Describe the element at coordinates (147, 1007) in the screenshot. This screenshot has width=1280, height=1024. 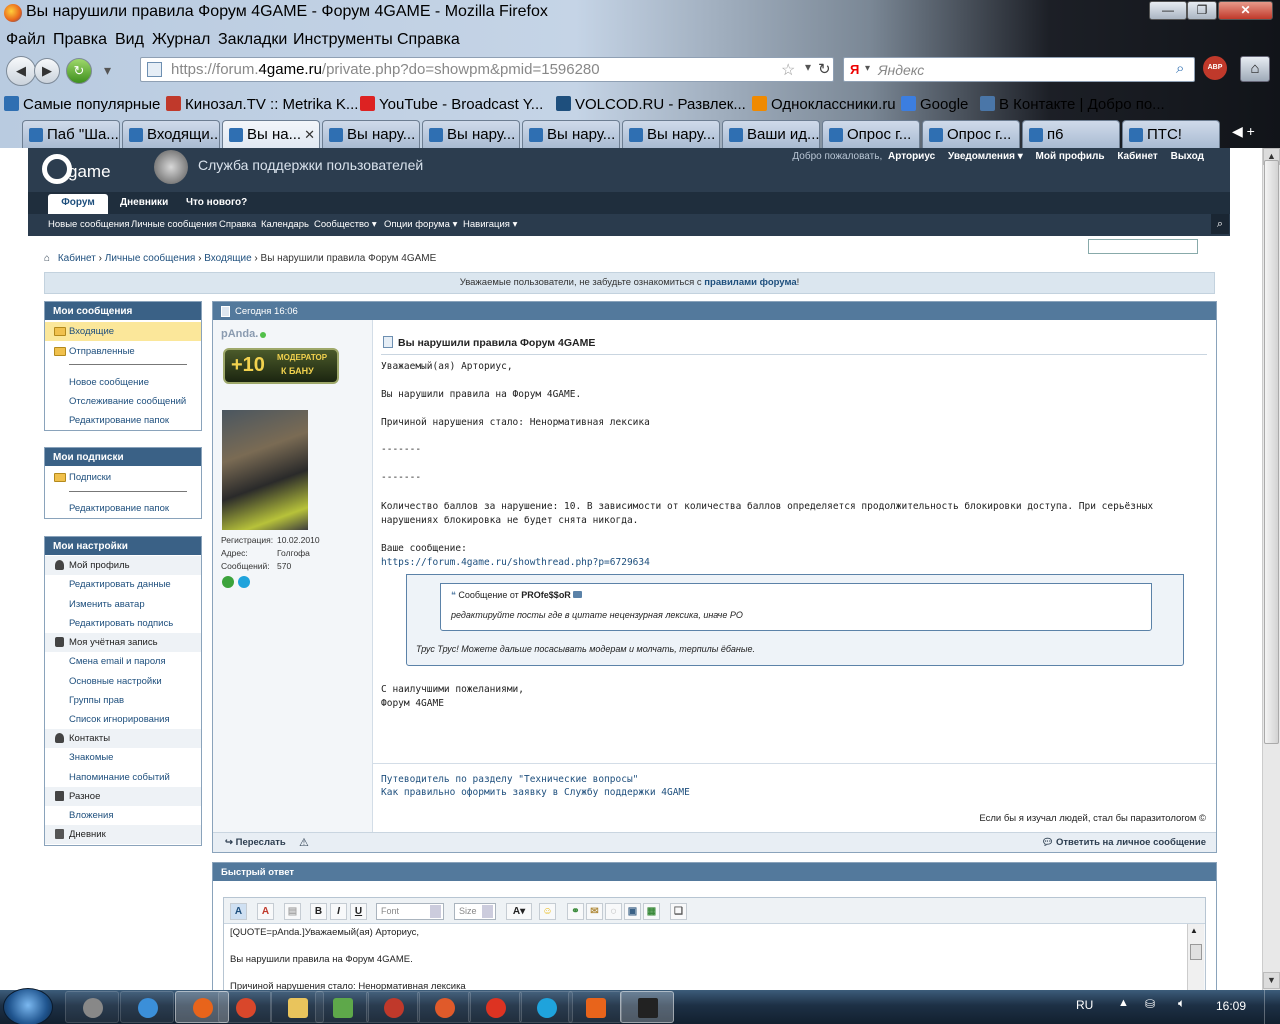
I see `taskbar-ie` at that location.